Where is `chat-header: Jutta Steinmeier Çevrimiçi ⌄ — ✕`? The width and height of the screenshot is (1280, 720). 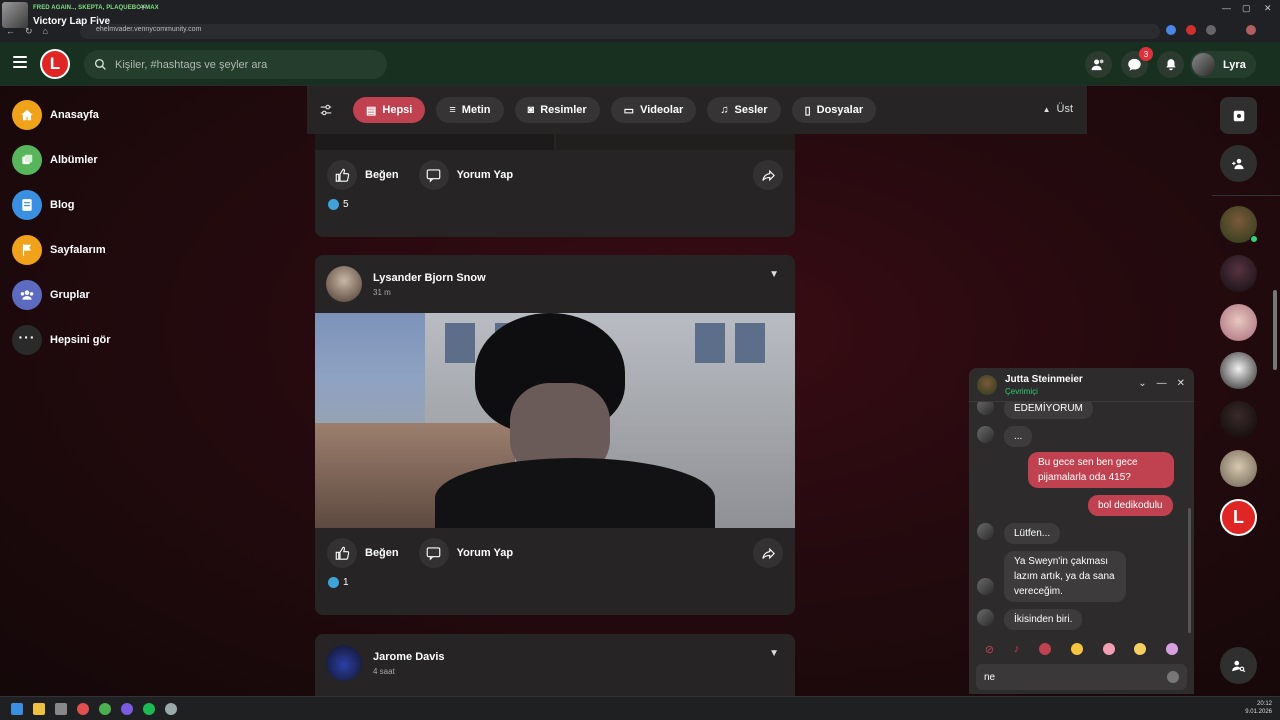
chat-header: Jutta Steinmeier Çevrimiçi ⌄ — ✕ is located at coordinates (1081, 385).